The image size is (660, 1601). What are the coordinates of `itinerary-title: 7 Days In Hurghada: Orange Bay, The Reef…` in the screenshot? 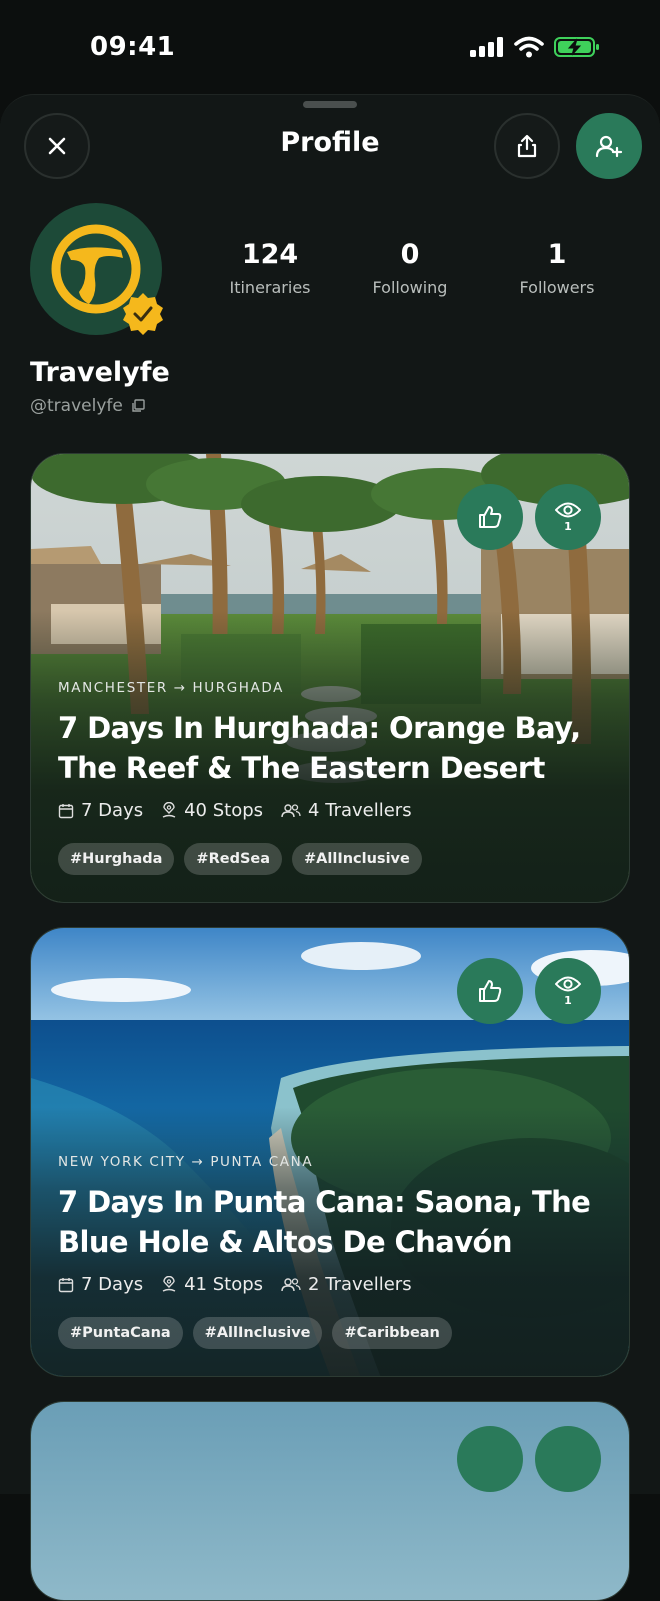 It's located at (319, 748).